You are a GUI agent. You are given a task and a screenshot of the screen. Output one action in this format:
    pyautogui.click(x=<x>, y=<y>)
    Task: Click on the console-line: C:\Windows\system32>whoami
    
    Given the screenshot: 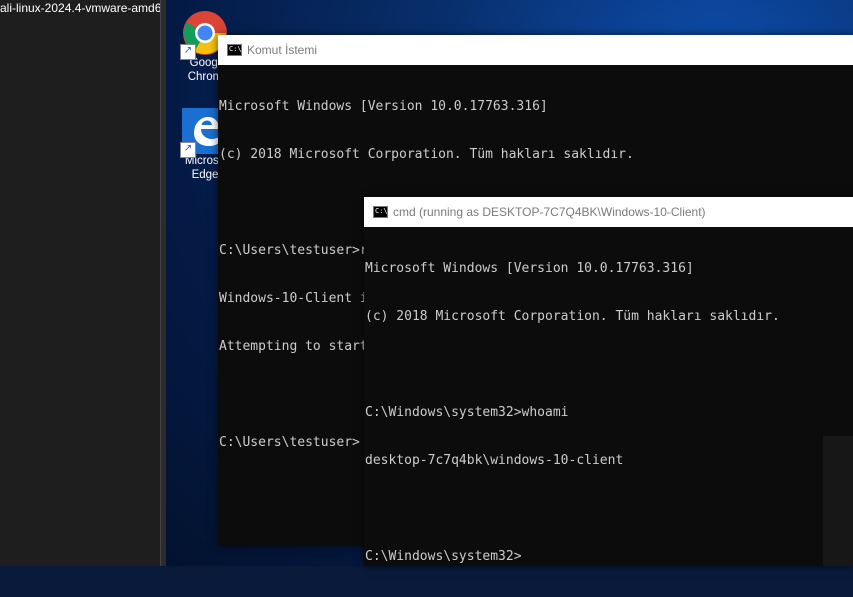 What is the action you would take?
    pyautogui.click(x=467, y=412)
    